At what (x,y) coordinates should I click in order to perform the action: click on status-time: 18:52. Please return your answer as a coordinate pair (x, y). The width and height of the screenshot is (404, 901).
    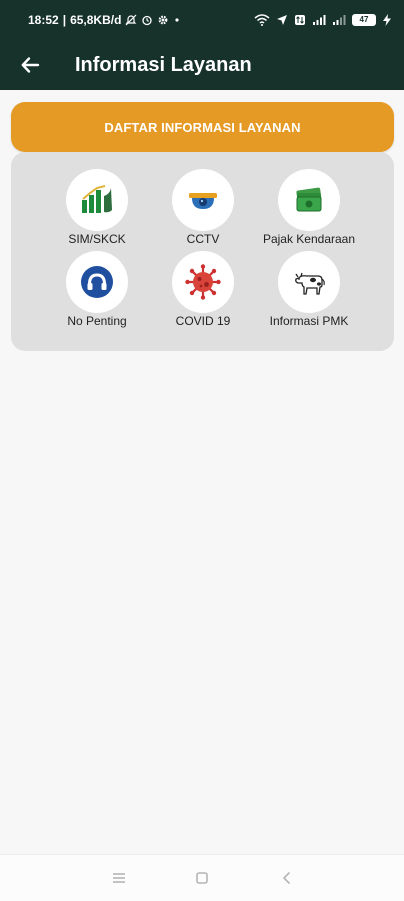
    Looking at the image, I should click on (43, 20).